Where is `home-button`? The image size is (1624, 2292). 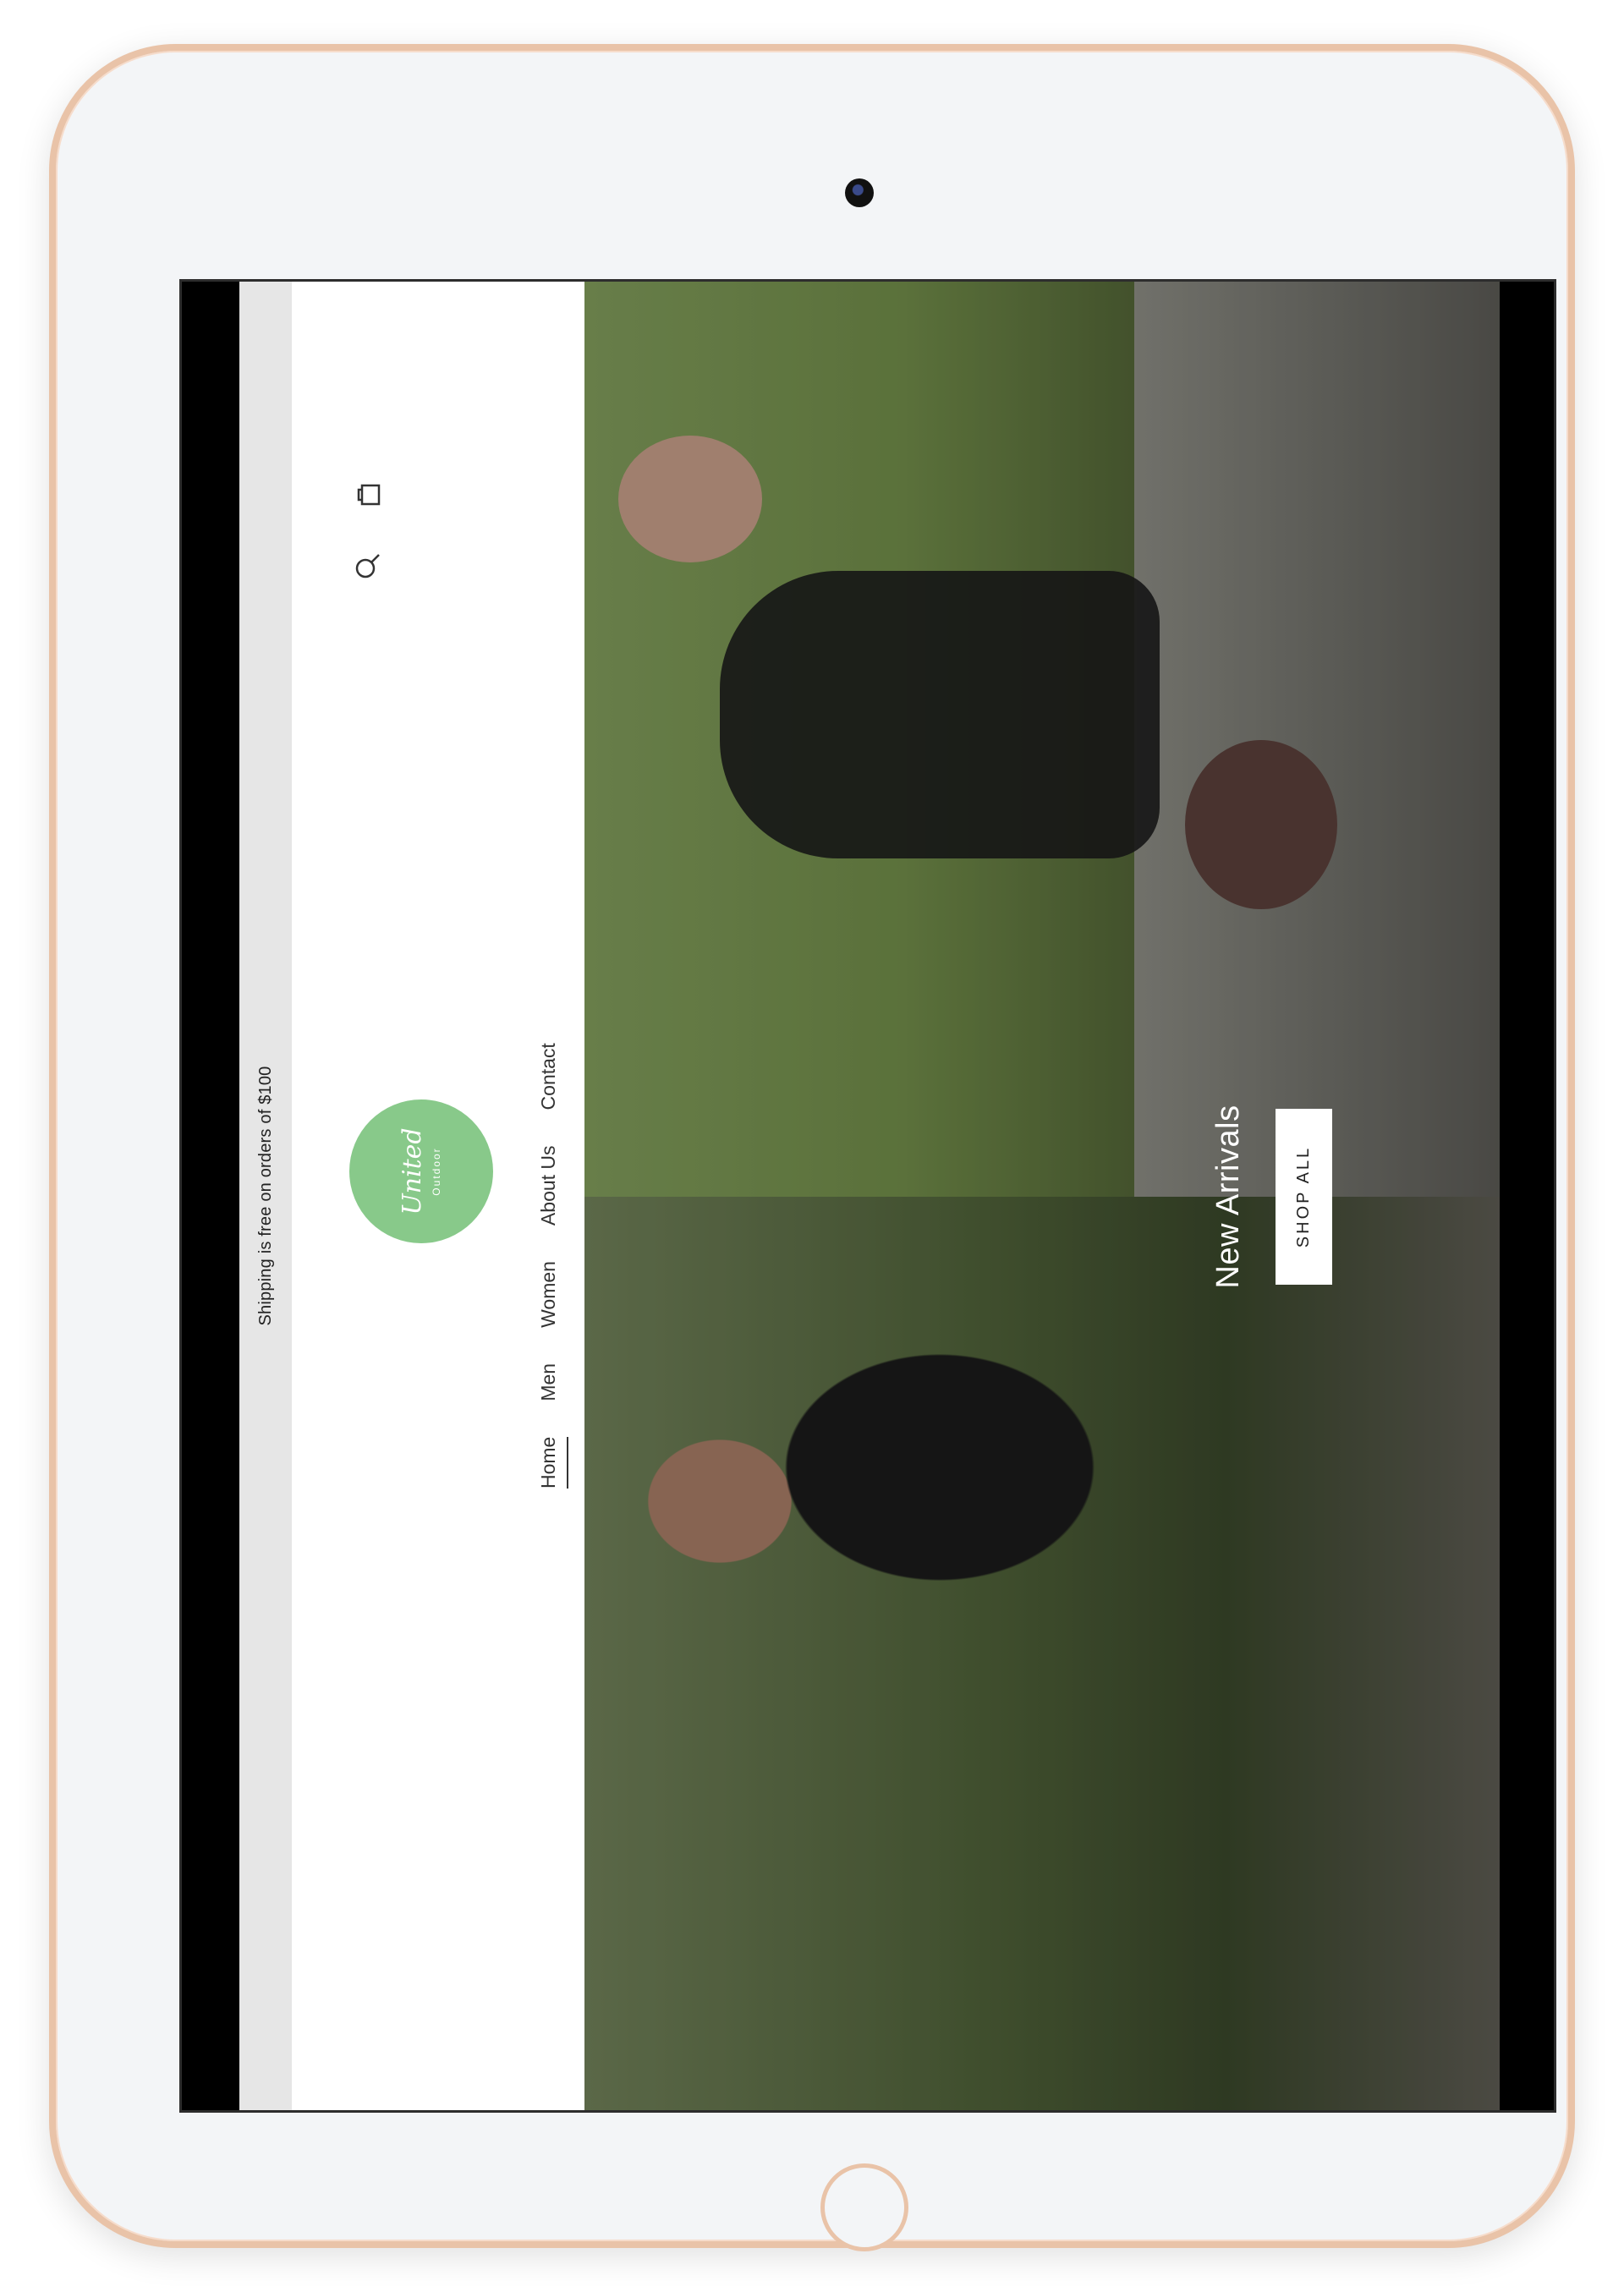
home-button is located at coordinates (864, 2207).